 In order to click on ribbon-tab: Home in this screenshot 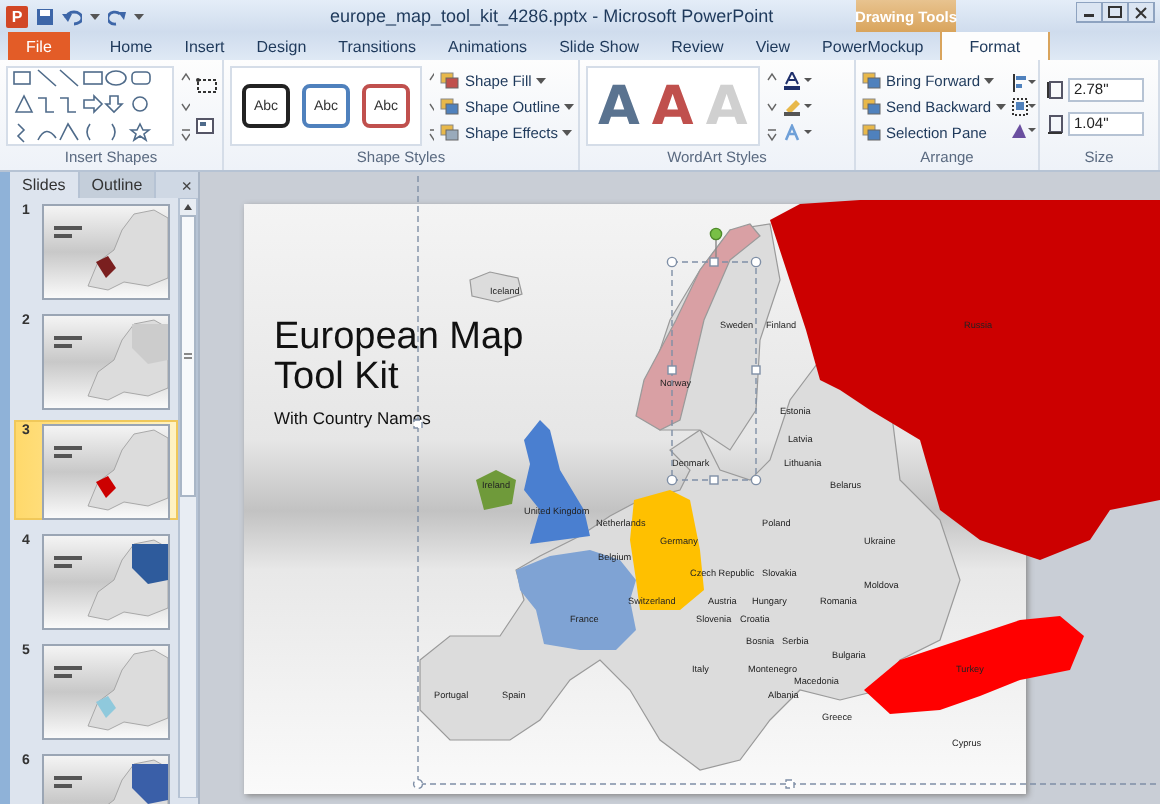, I will do `click(131, 46)`.